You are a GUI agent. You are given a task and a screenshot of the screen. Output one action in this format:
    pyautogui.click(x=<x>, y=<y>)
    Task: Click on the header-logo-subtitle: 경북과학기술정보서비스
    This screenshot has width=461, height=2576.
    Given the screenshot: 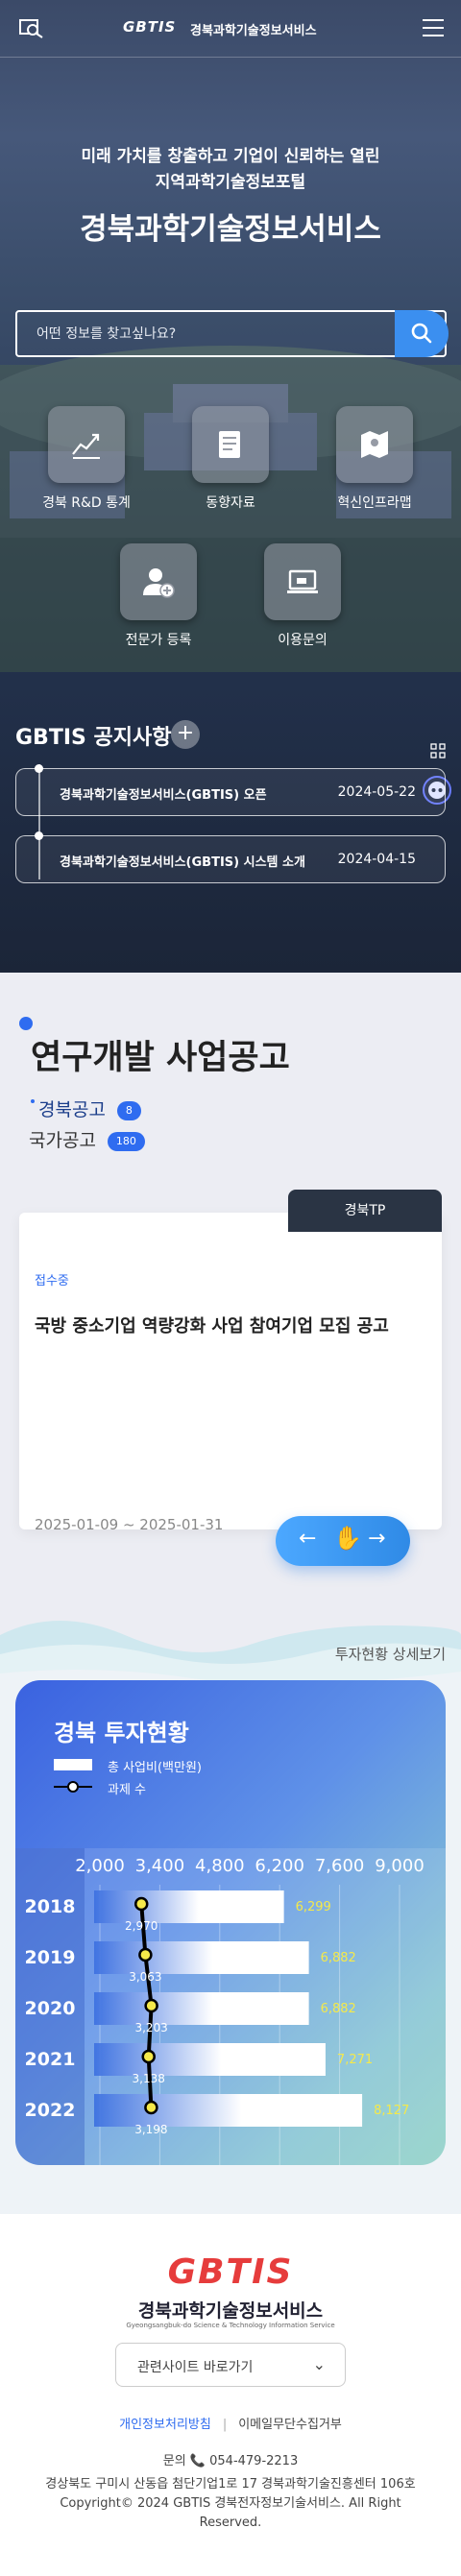 What is the action you would take?
    pyautogui.click(x=253, y=29)
    